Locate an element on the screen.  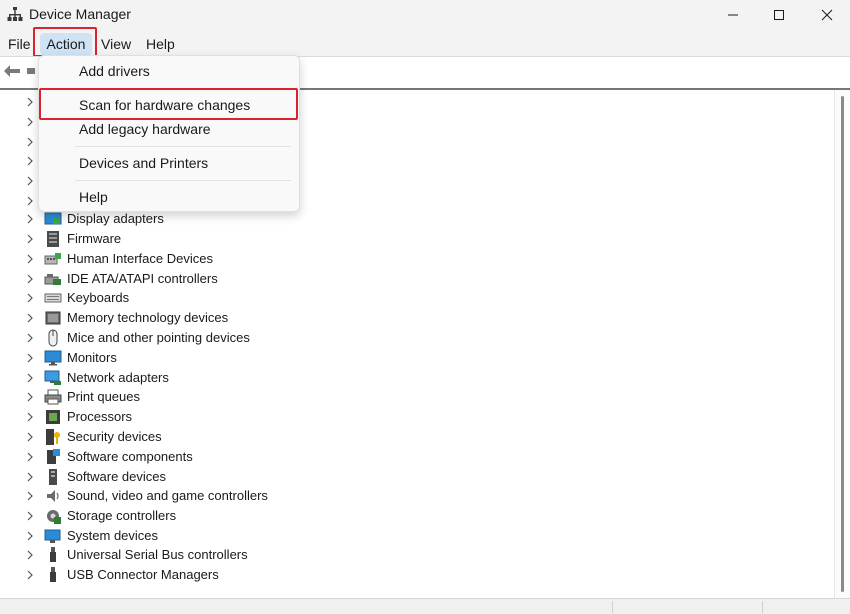
tree-item-usb-connector-managers: USB Connector Managers is located at coordinates (200, 575).